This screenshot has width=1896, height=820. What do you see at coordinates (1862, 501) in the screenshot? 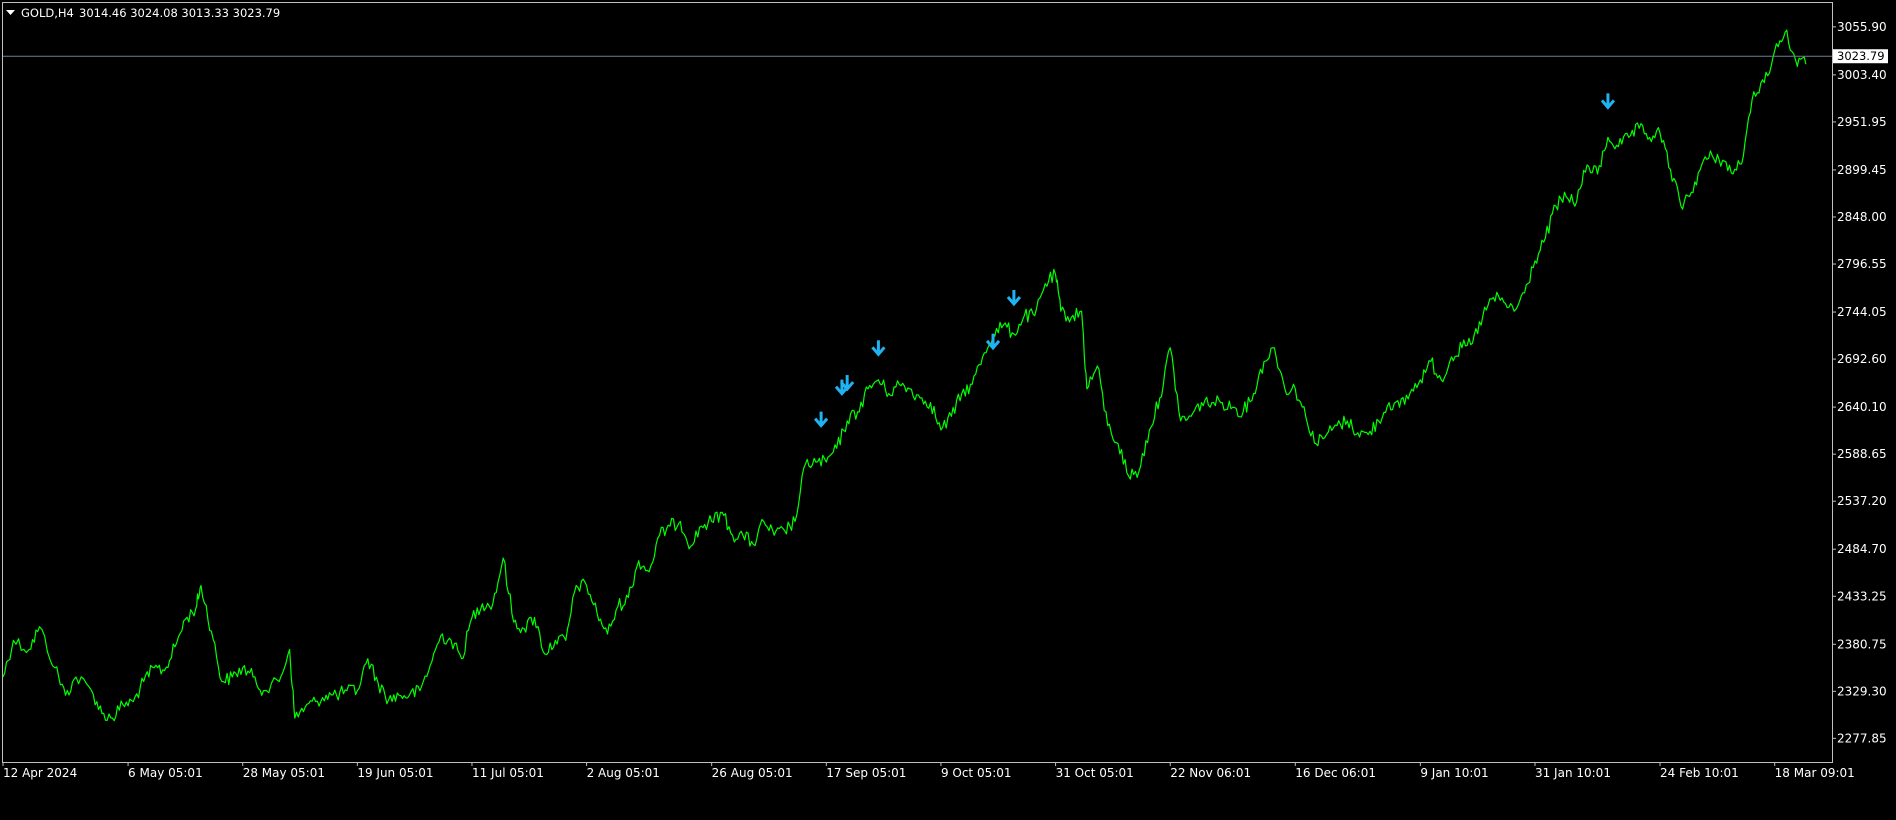
I see `price-tick-label: 2537.20` at bounding box center [1862, 501].